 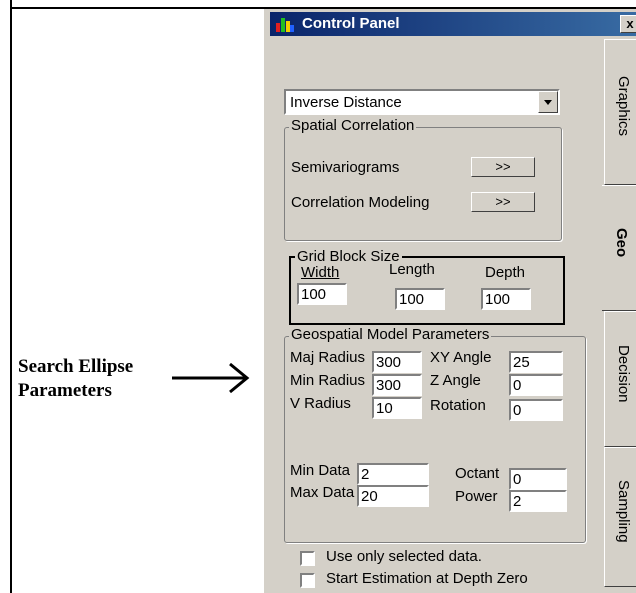 What do you see at coordinates (477, 473) in the screenshot?
I see `octant-label: Octant` at bounding box center [477, 473].